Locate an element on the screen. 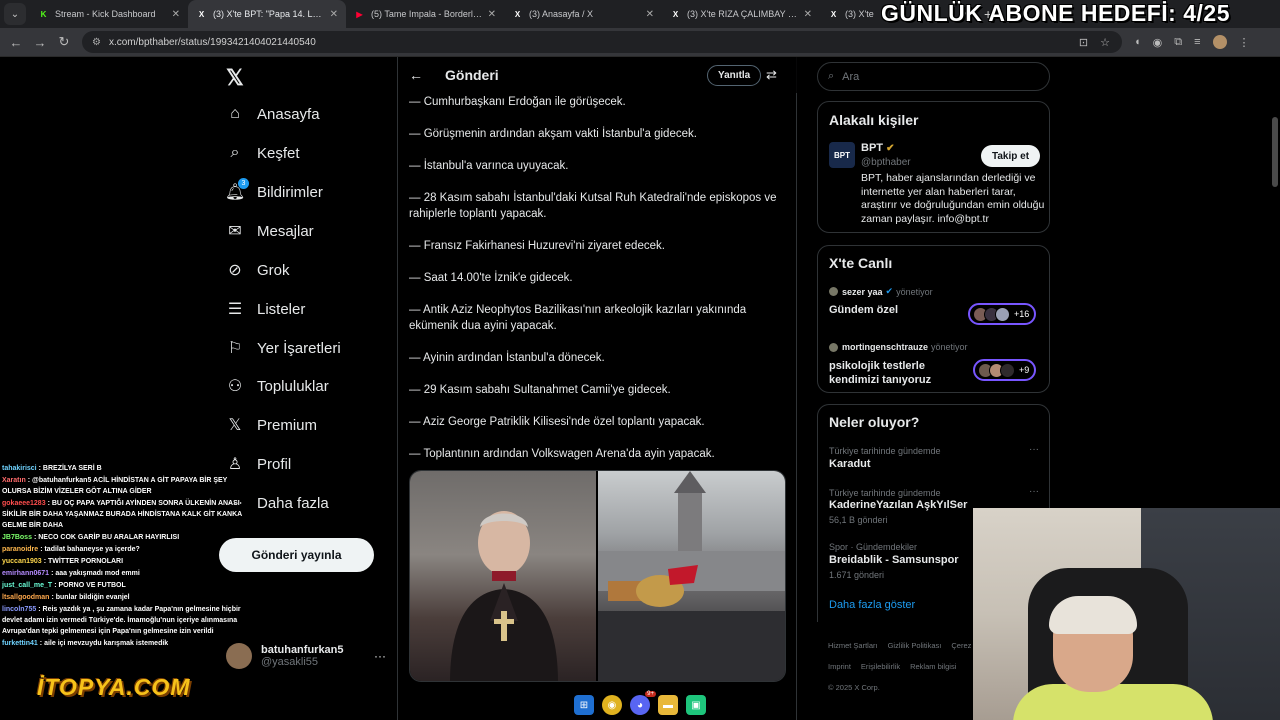 The height and width of the screenshot is (720, 1280). show-more-link: Daha fazla göster is located at coordinates (872, 605).